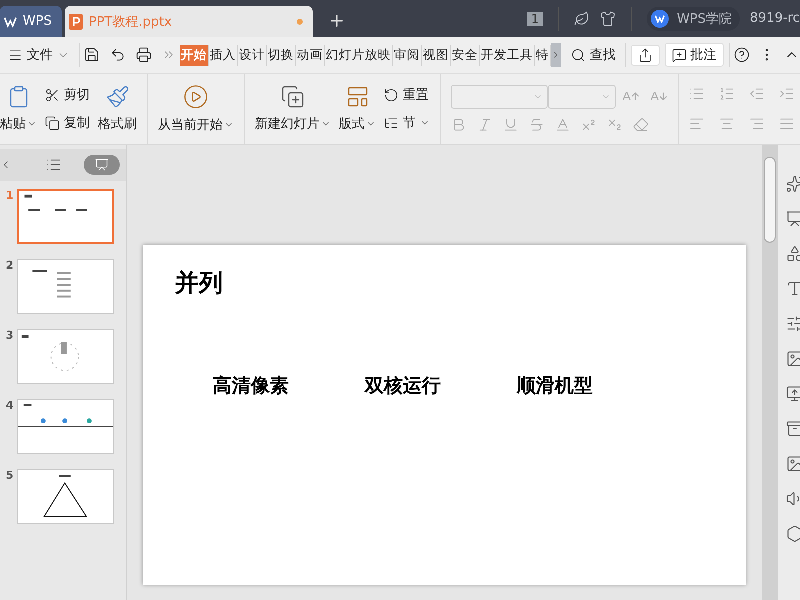 This screenshot has height=600, width=800. Describe the element at coordinates (9, 405) in the screenshot. I see `slide-number: 4` at that location.